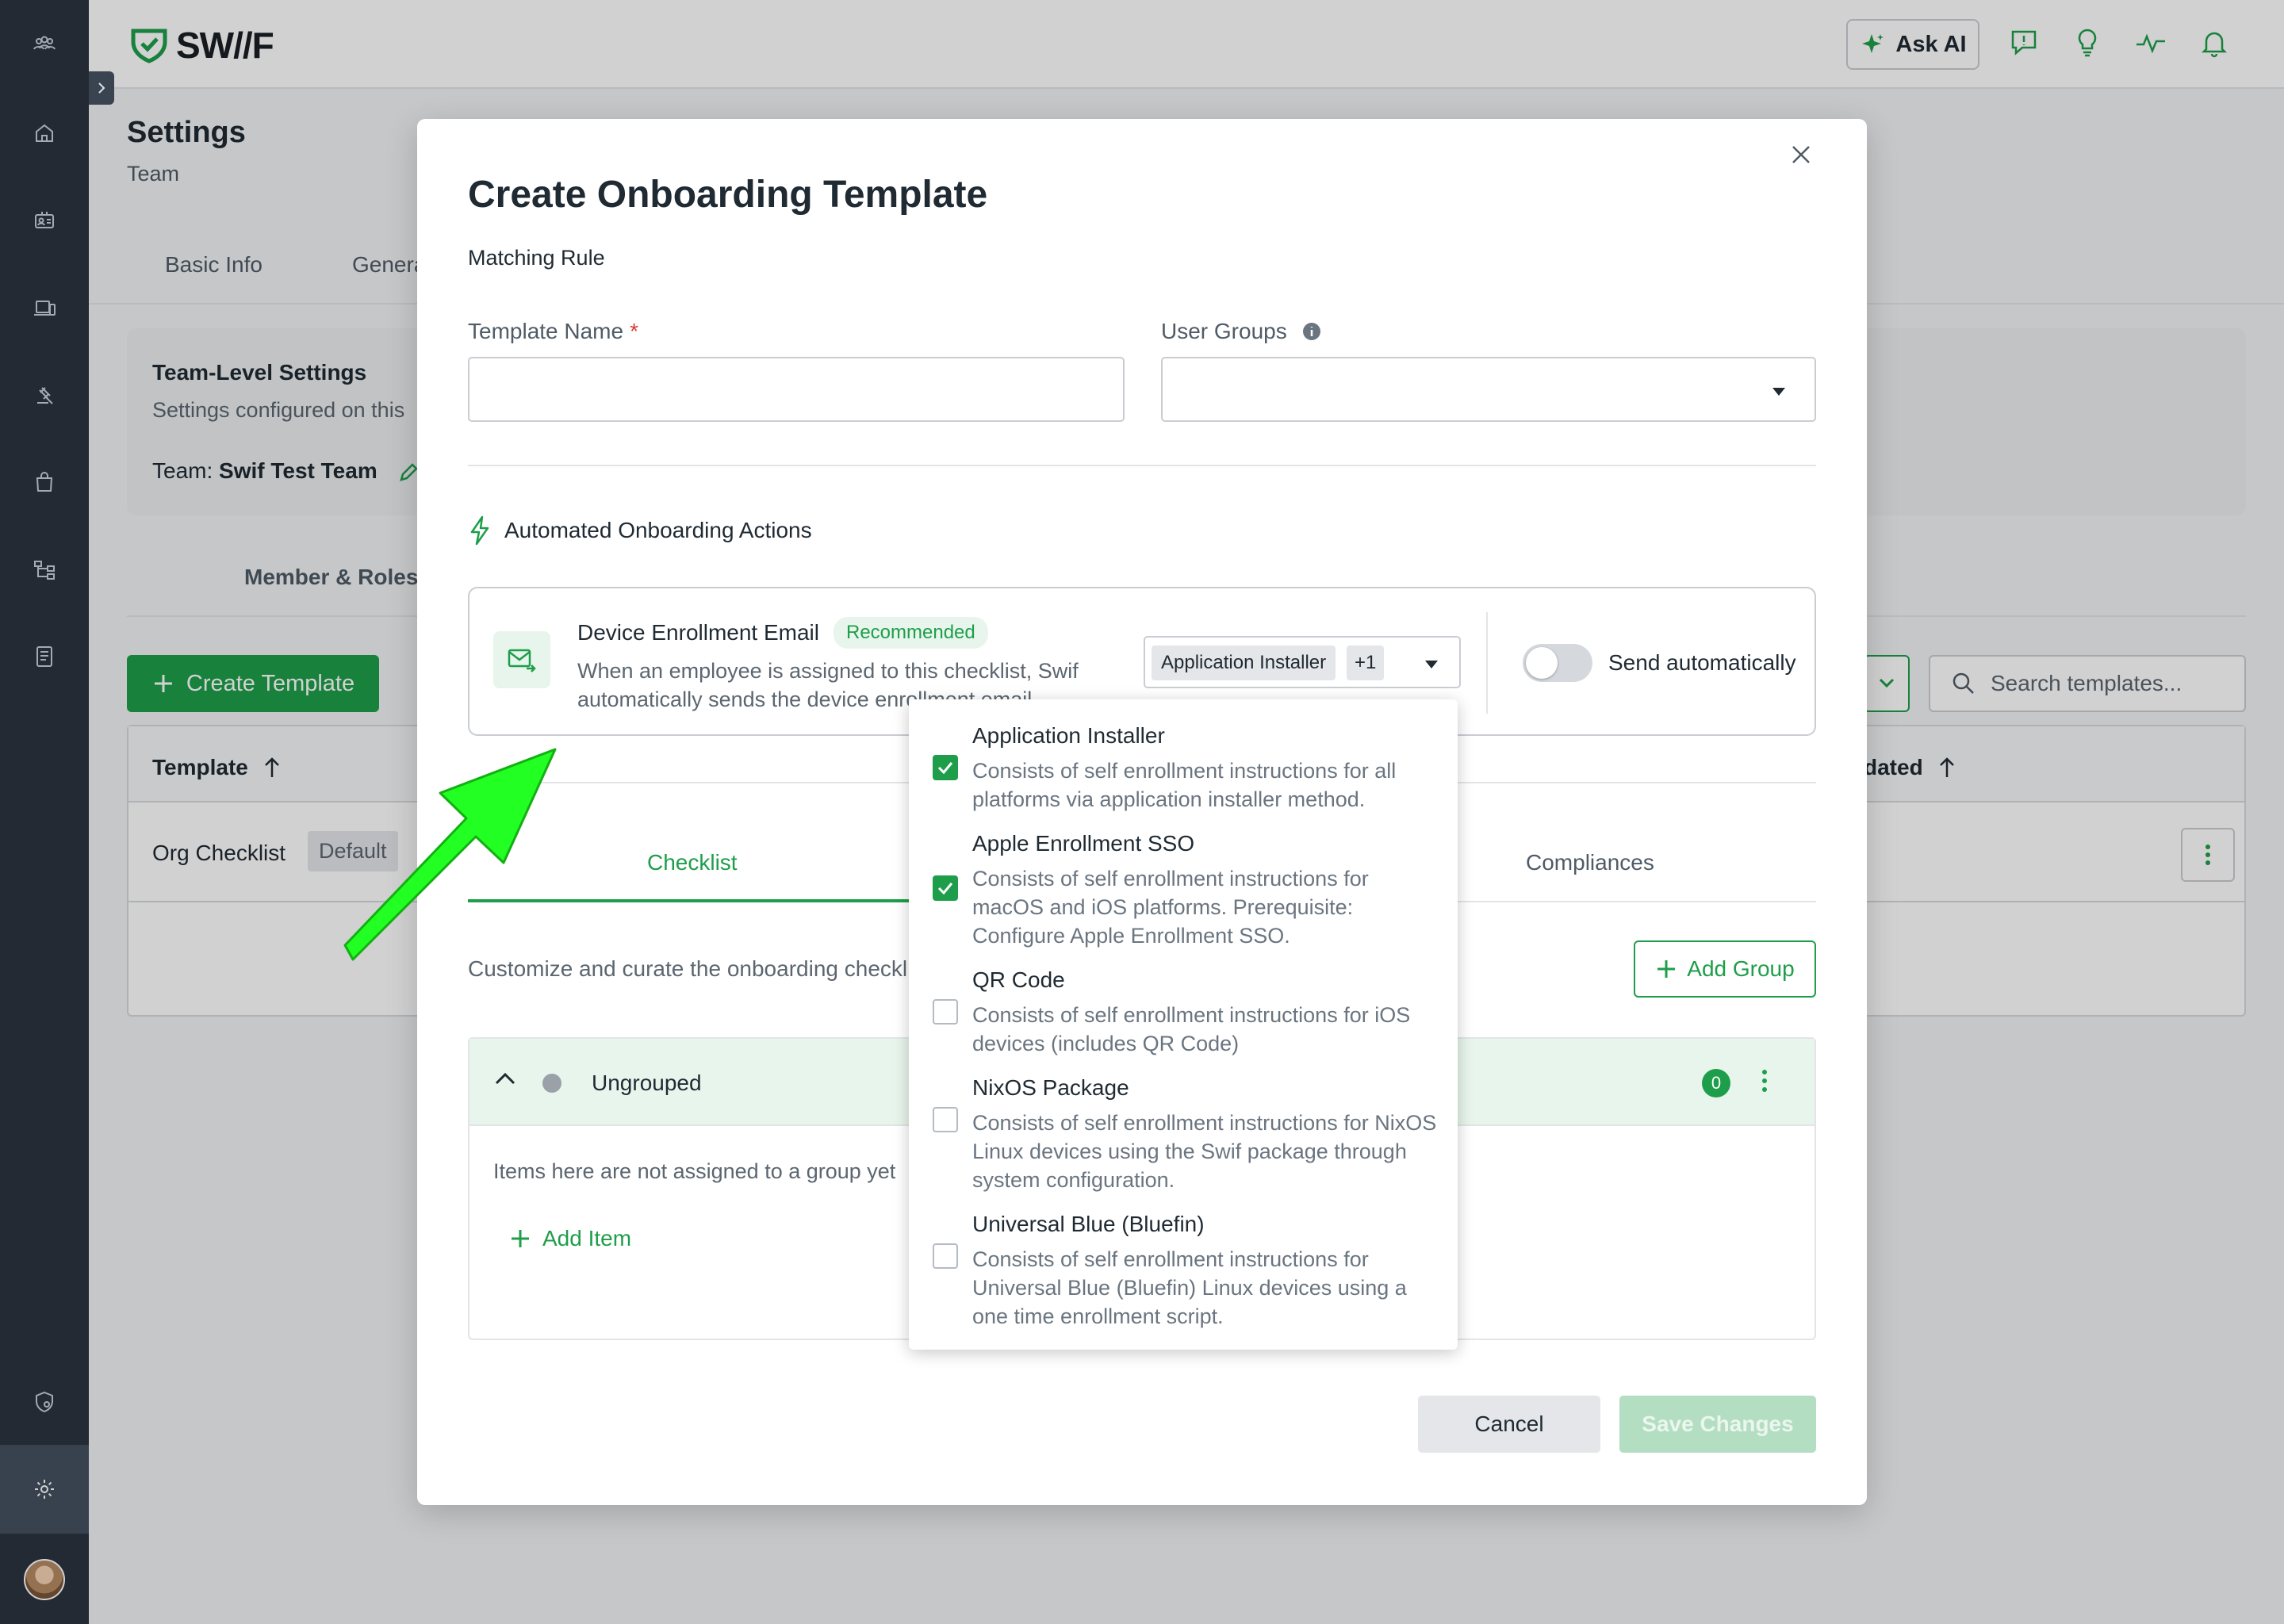  I want to click on save-changes-button: Save Changes, so click(1717, 1424).